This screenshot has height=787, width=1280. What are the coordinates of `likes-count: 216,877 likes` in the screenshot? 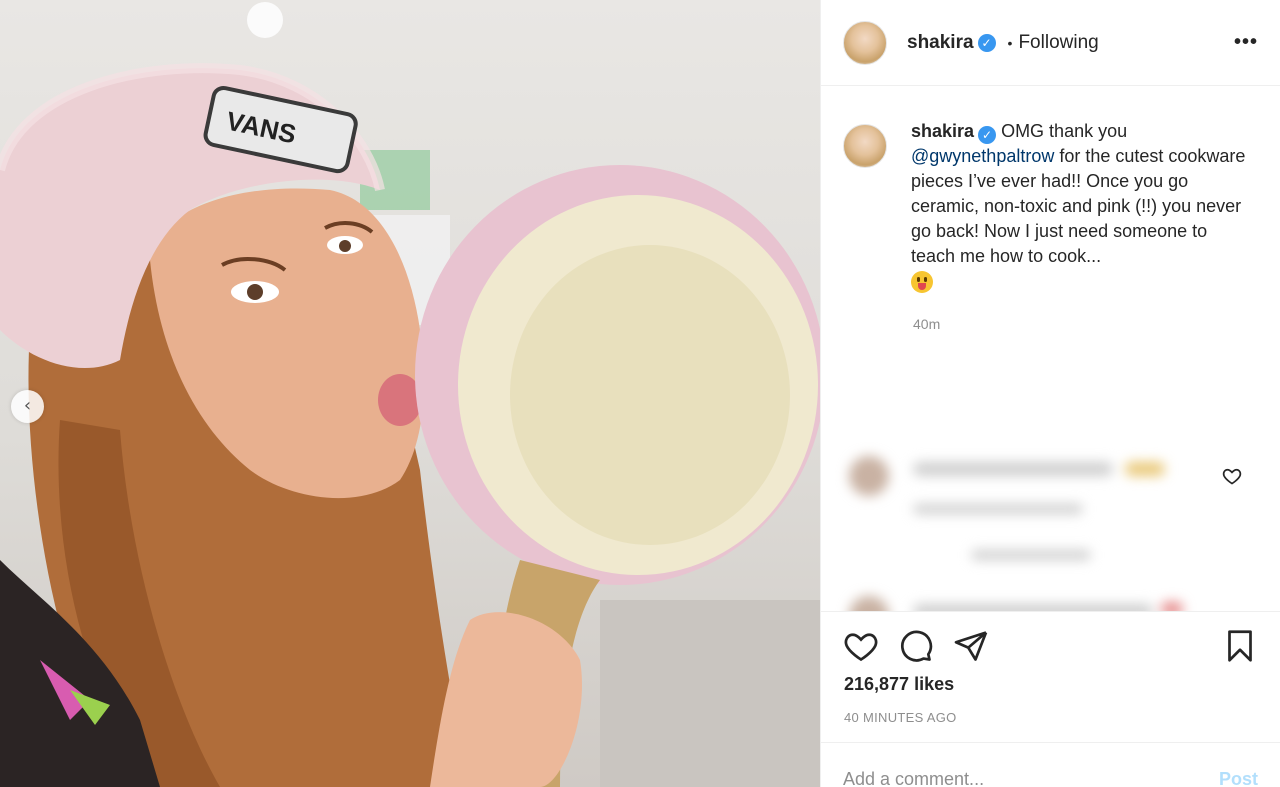 It's located at (899, 684).